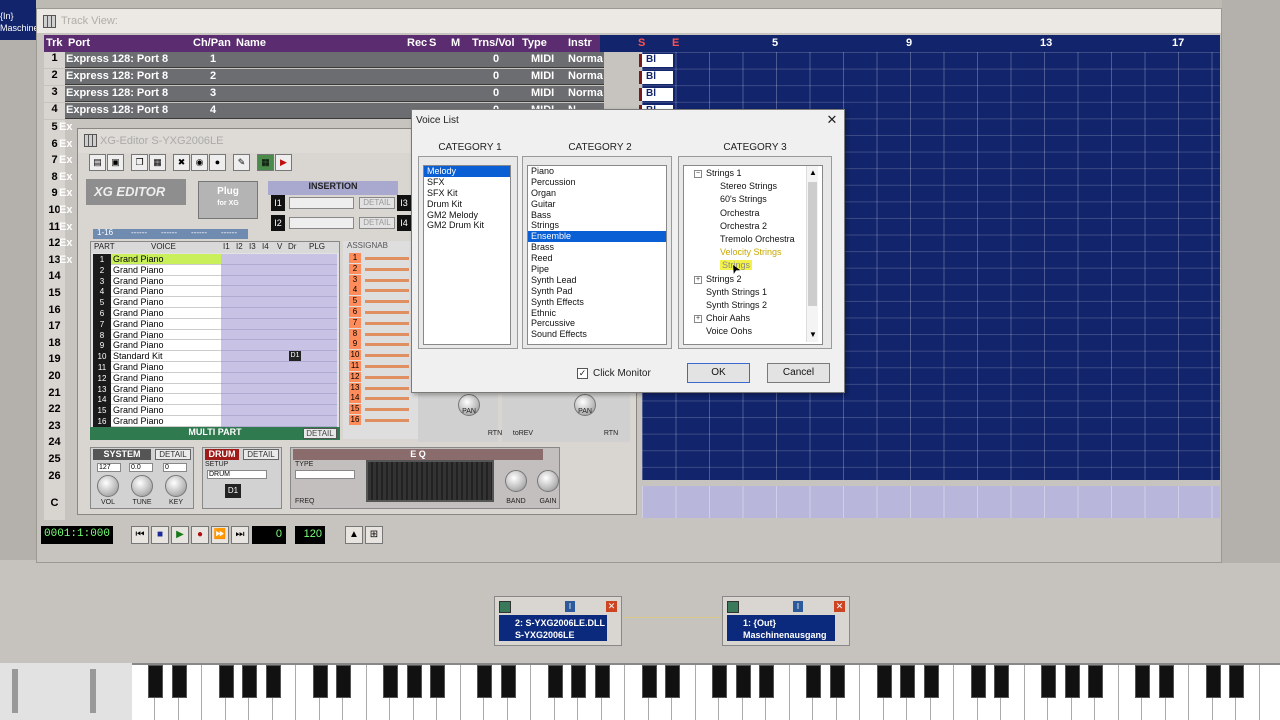 This screenshot has width=1280, height=720. What do you see at coordinates (467, 204) in the screenshot?
I see `category-item: Drum Kit` at bounding box center [467, 204].